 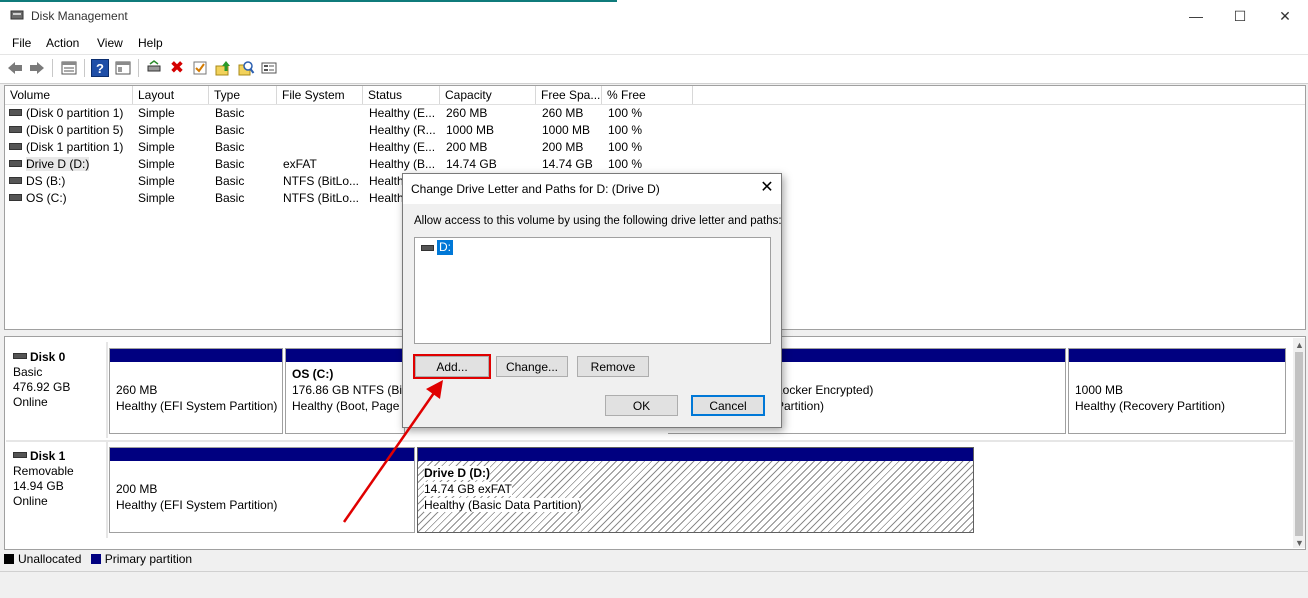 What do you see at coordinates (15, 68) in the screenshot?
I see `back-arrow-icon` at bounding box center [15, 68].